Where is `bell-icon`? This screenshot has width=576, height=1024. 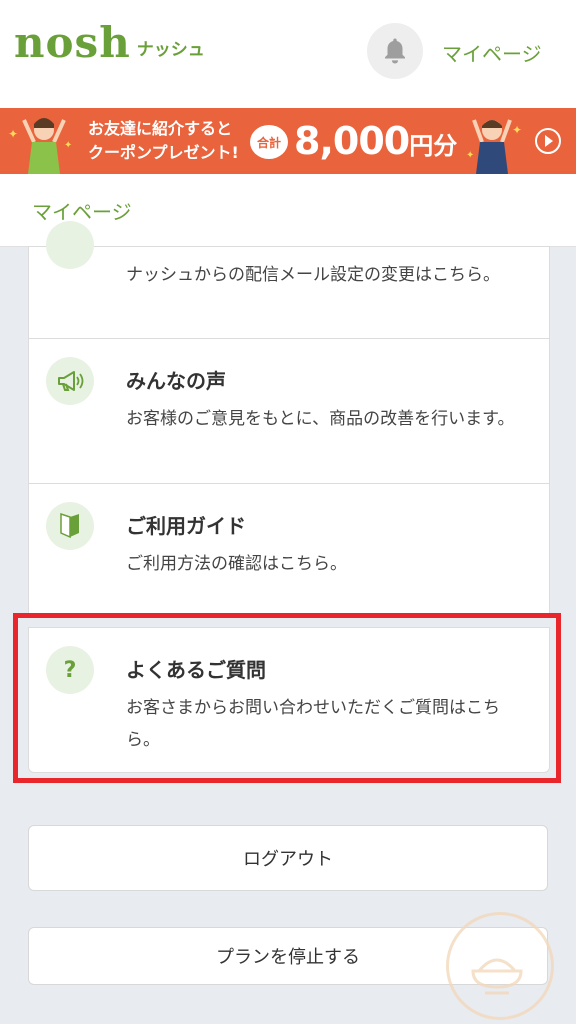
bell-icon is located at coordinates (395, 51).